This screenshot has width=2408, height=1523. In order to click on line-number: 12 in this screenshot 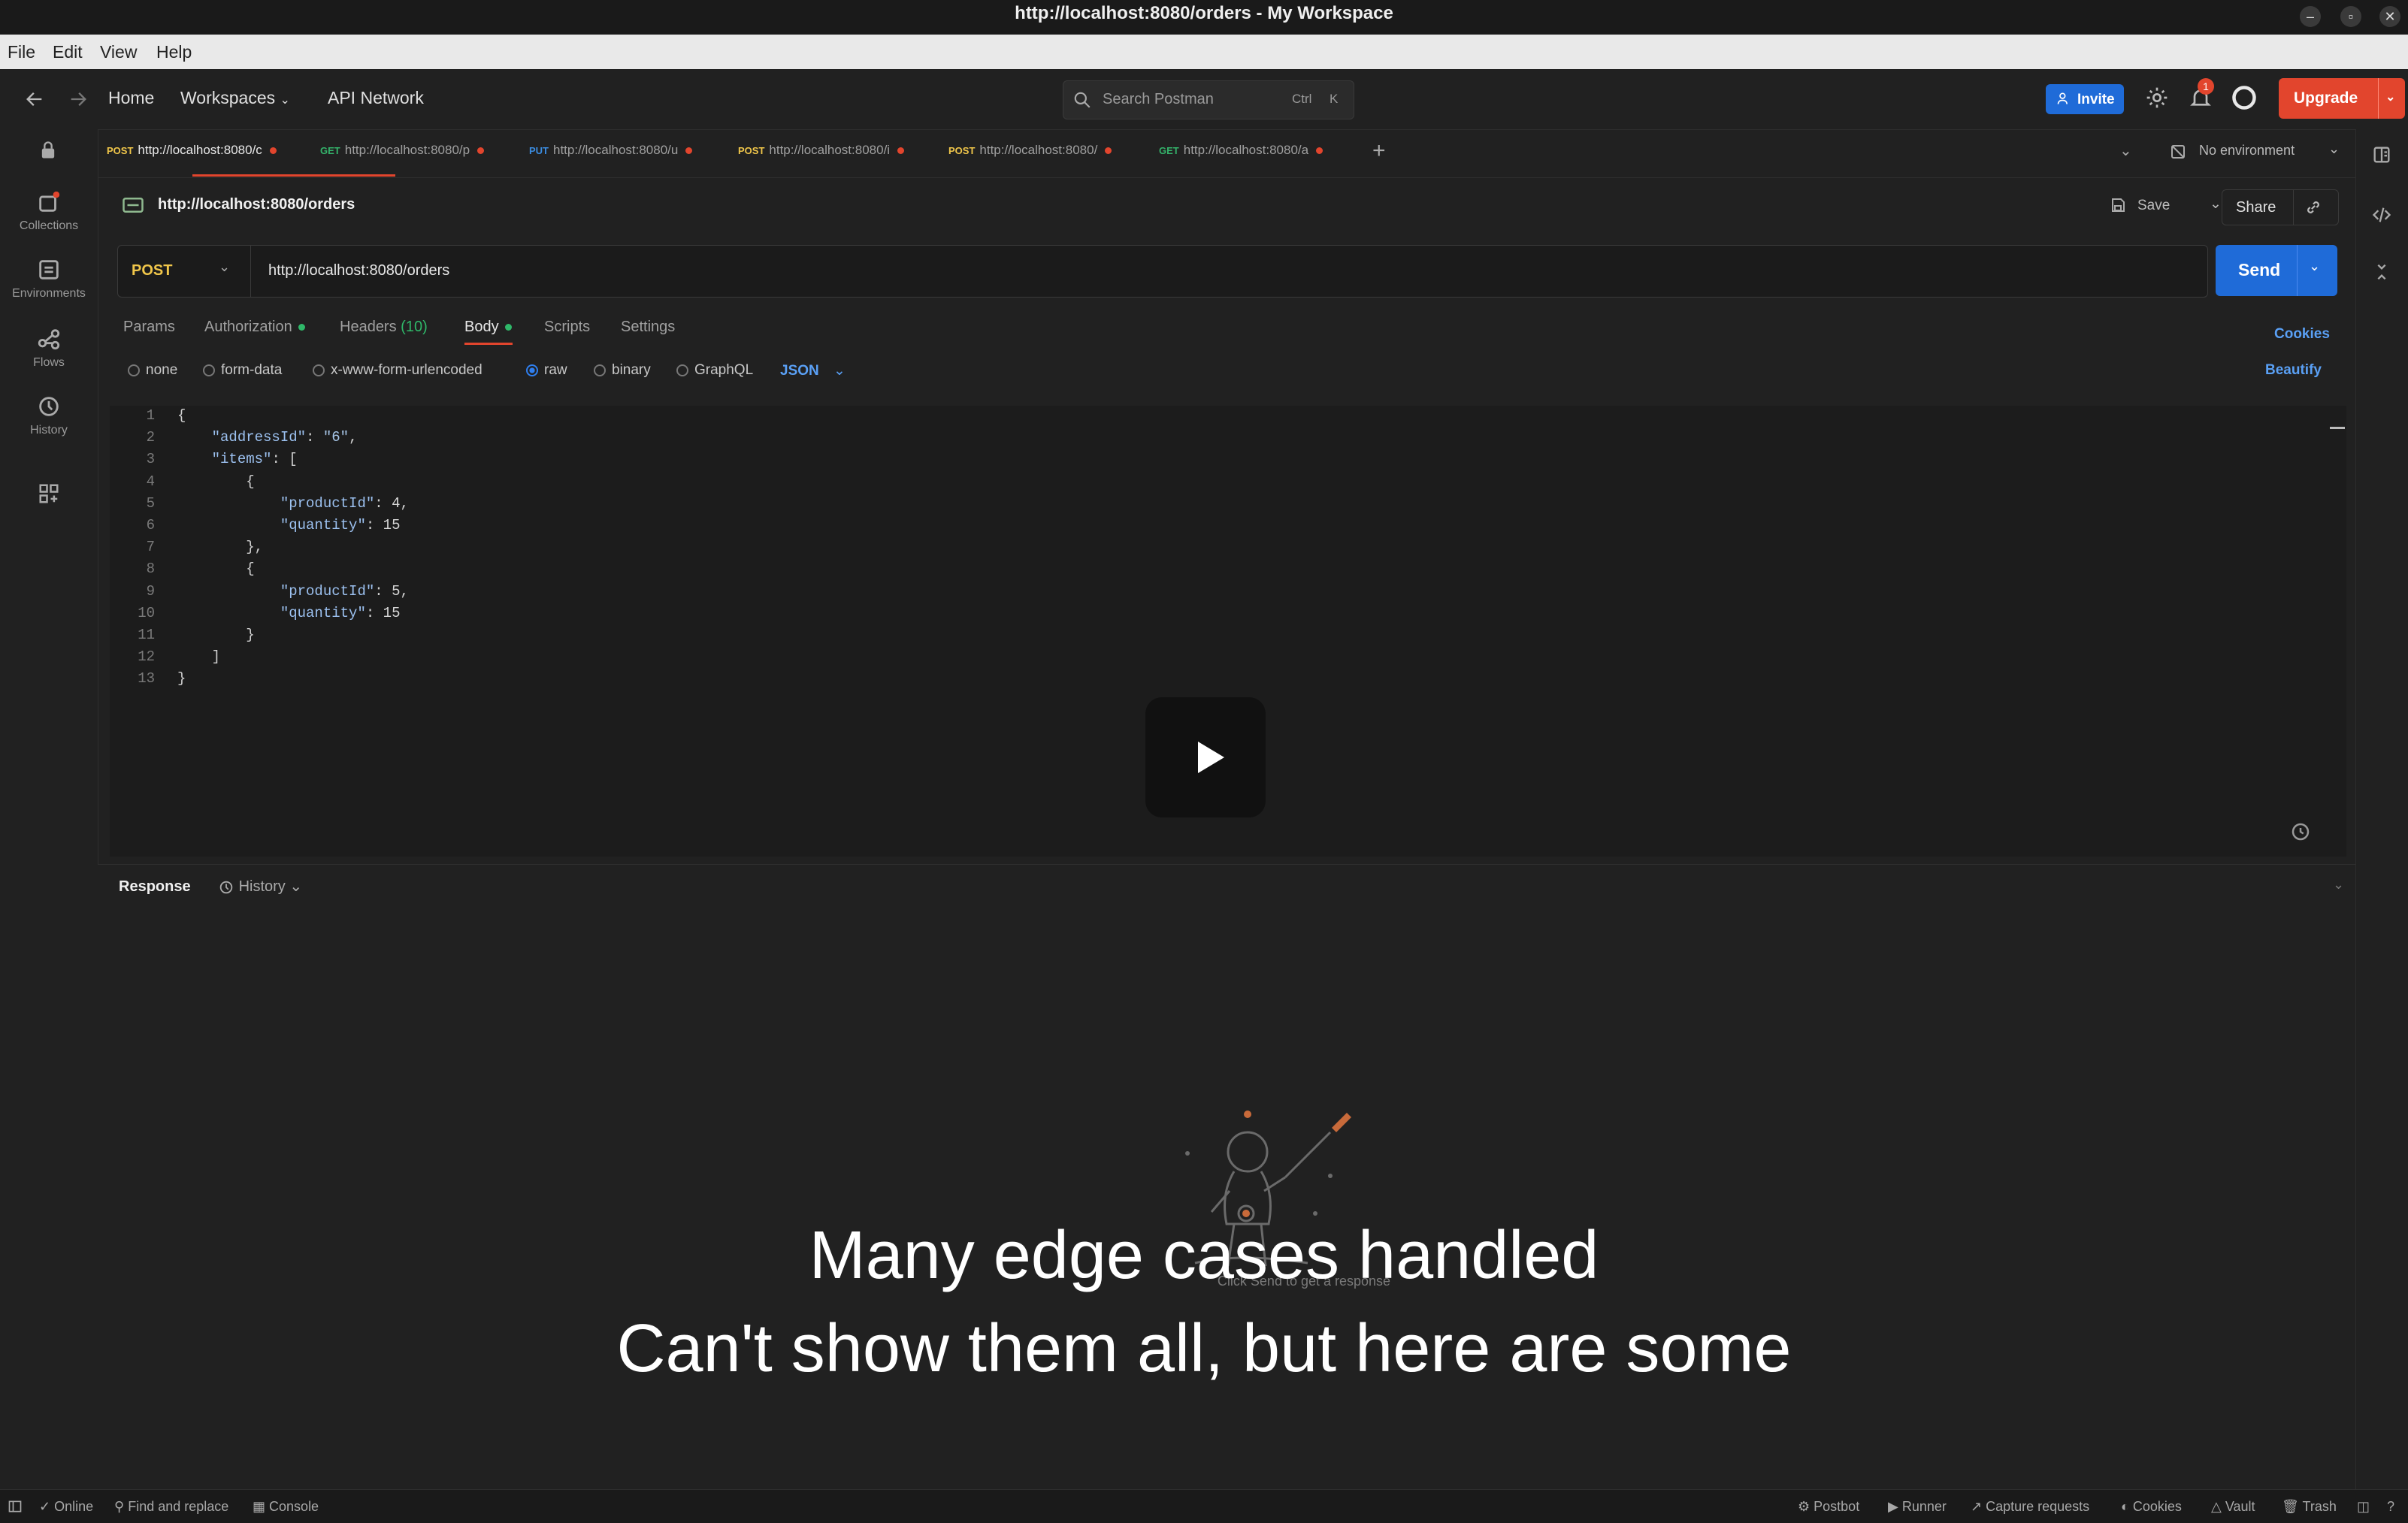, I will do `click(146, 656)`.